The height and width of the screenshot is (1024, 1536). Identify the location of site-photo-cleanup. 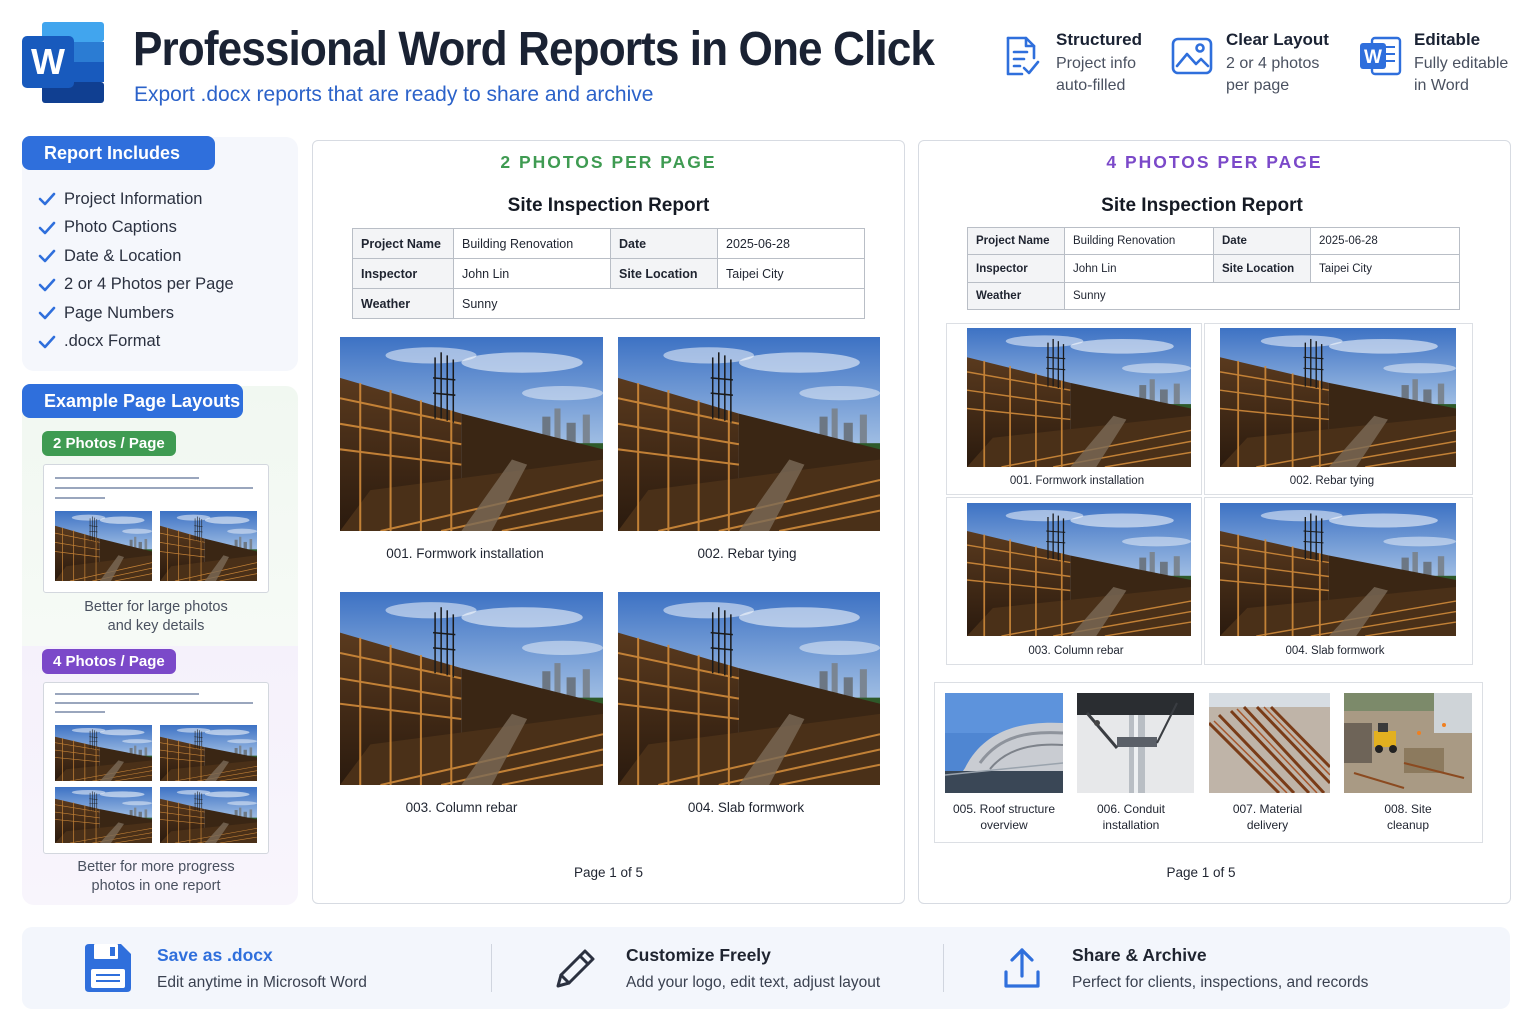
(1408, 743).